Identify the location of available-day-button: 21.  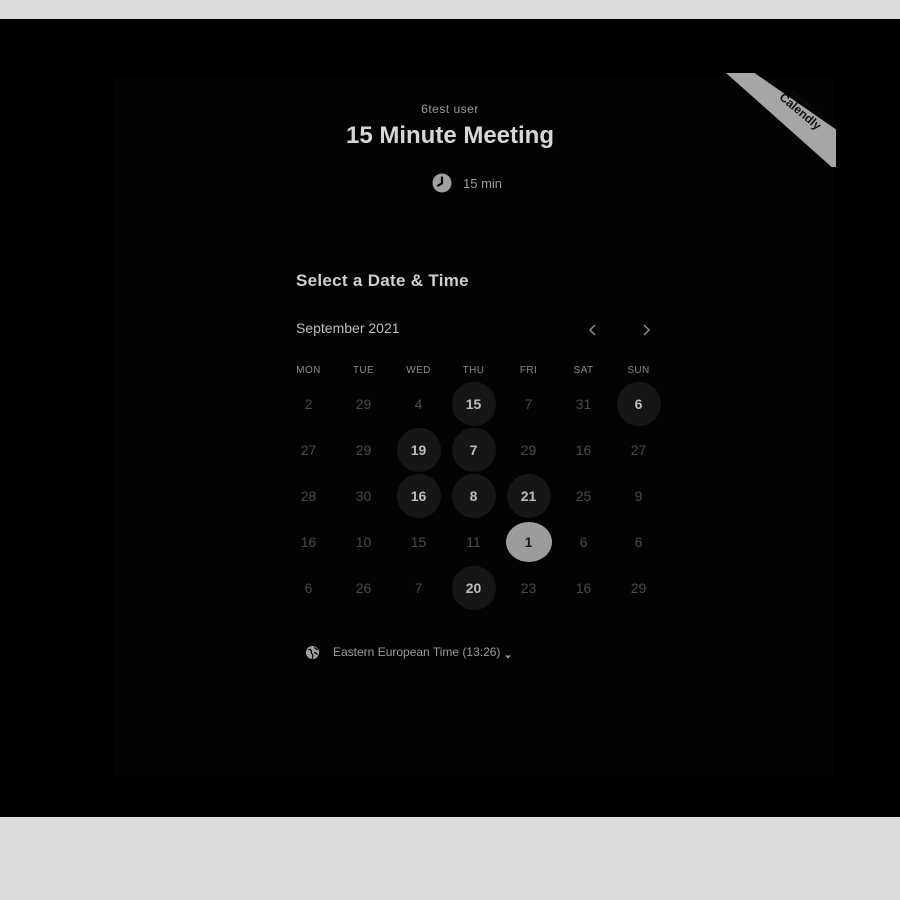
(528, 496).